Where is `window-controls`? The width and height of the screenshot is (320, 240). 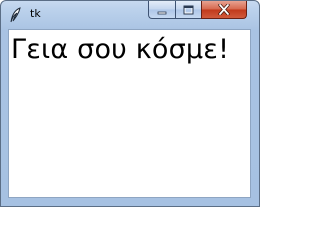
window-controls is located at coordinates (197, 10).